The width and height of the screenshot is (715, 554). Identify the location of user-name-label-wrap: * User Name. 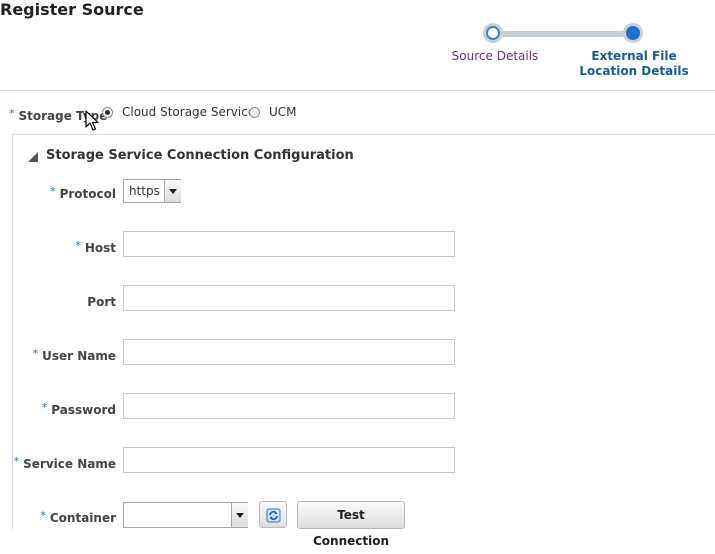
(58, 354).